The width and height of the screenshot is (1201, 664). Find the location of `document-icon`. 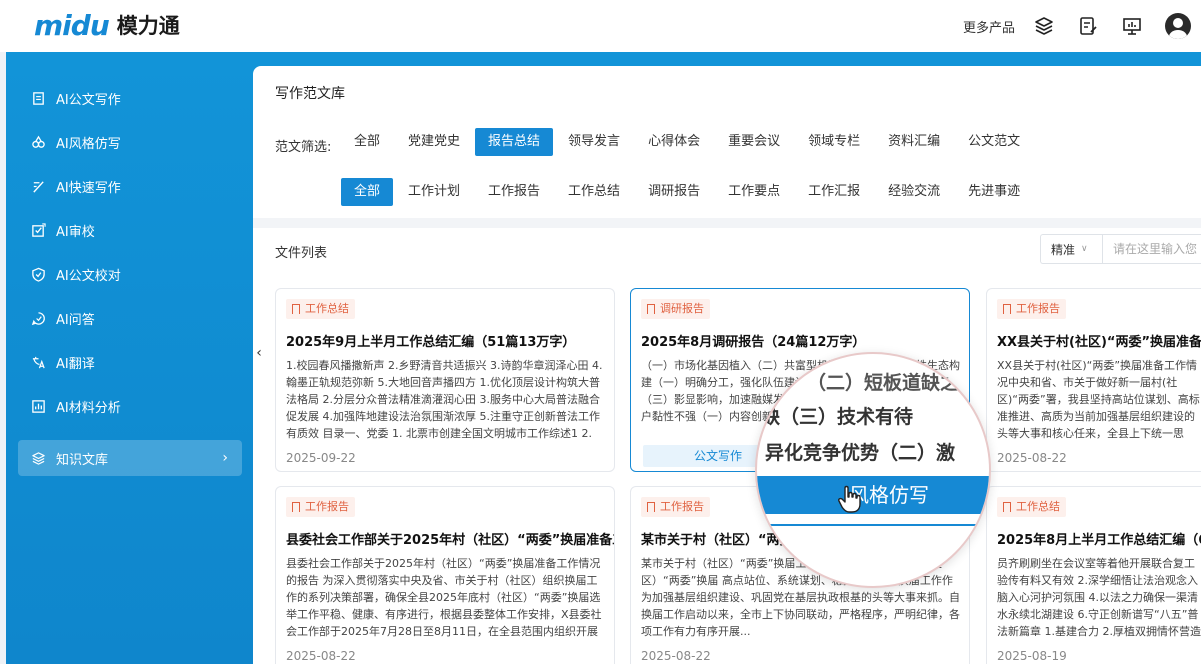

document-icon is located at coordinates (38, 98).